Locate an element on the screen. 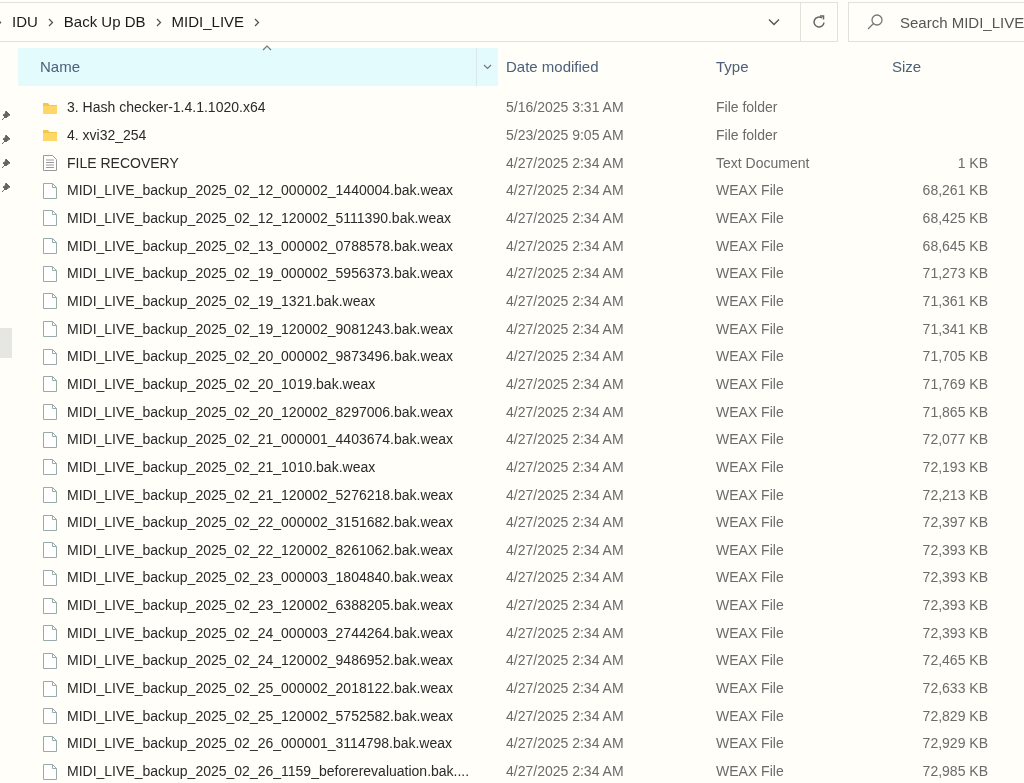 The height and width of the screenshot is (783, 1024). dropdown-chevron-icon is located at coordinates (774, 22).